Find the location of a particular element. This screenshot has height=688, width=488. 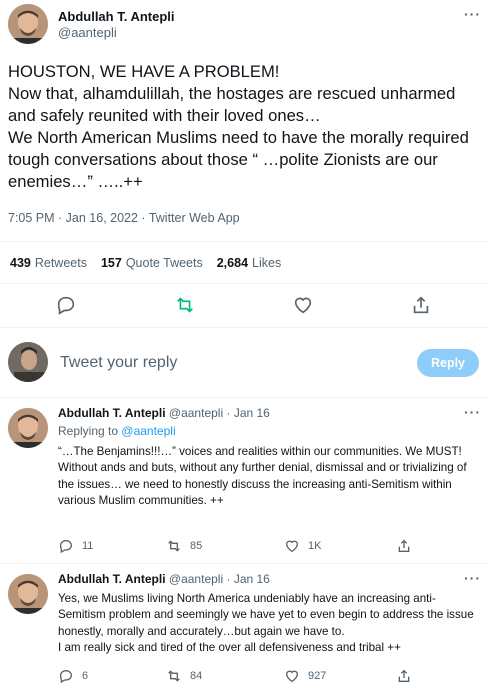

tweet-actions is located at coordinates (244, 305).